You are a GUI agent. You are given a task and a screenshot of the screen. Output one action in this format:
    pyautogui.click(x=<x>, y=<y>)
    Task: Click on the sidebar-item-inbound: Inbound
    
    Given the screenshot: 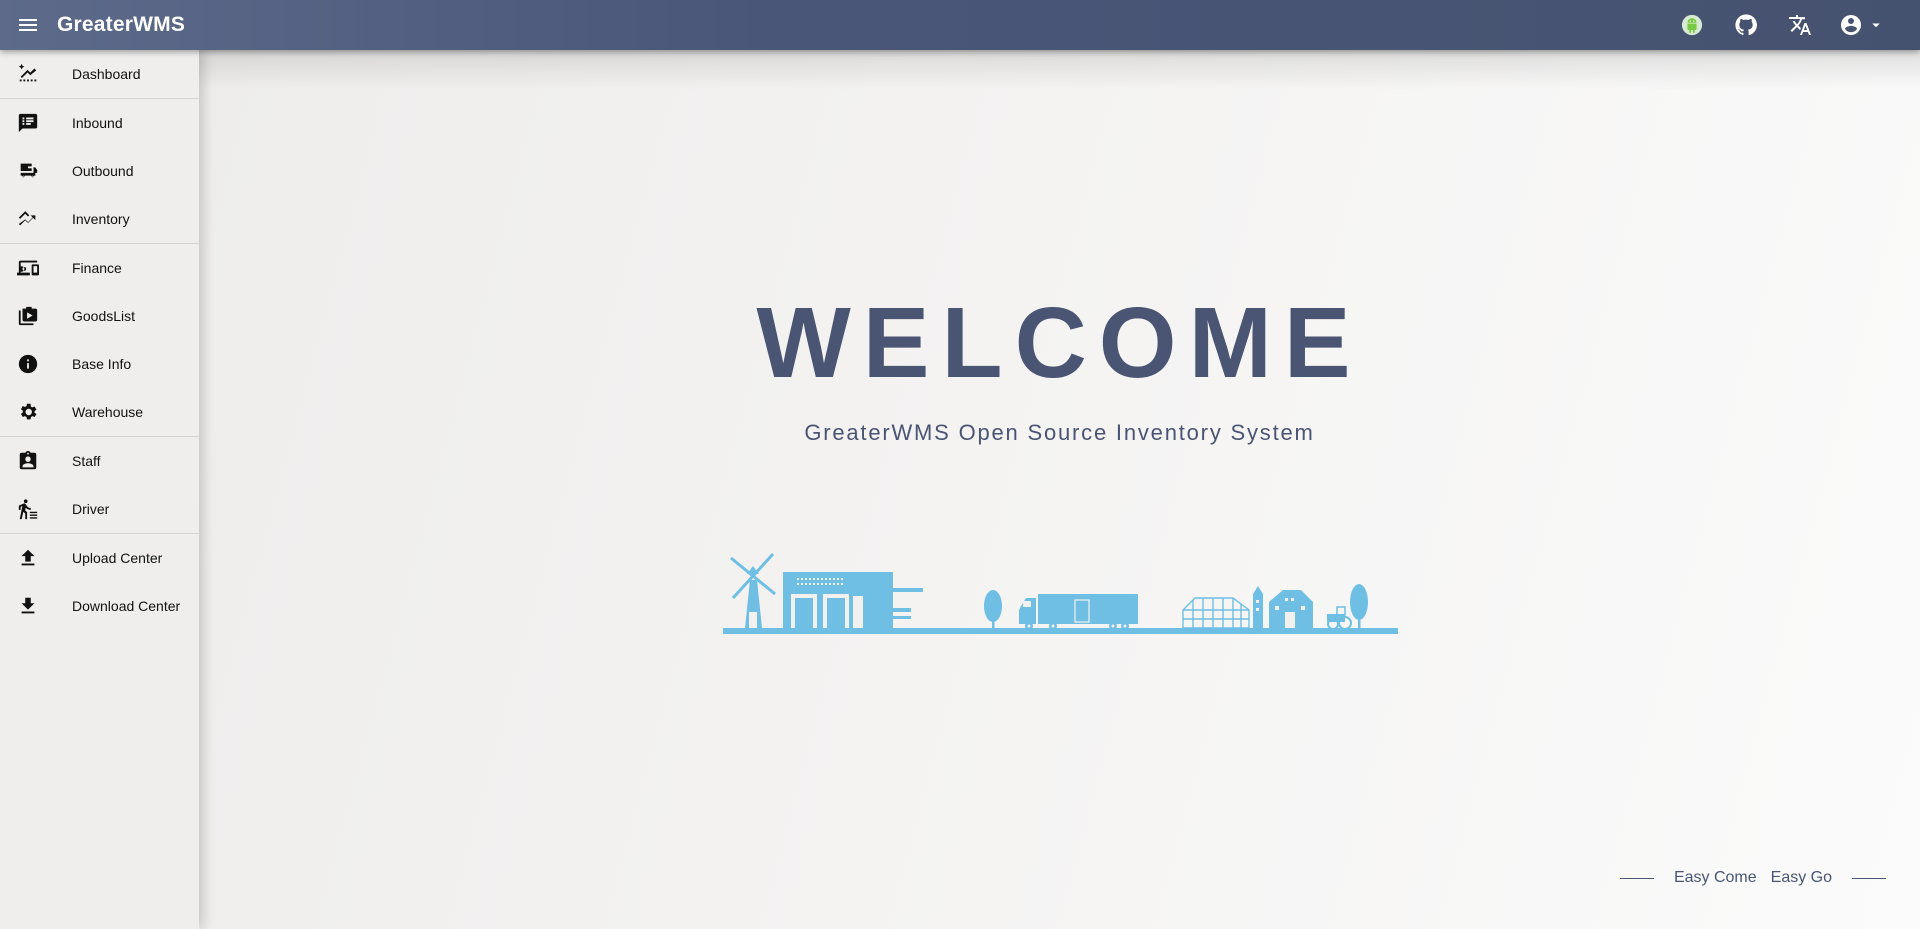 What is the action you would take?
    pyautogui.click(x=99, y=123)
    